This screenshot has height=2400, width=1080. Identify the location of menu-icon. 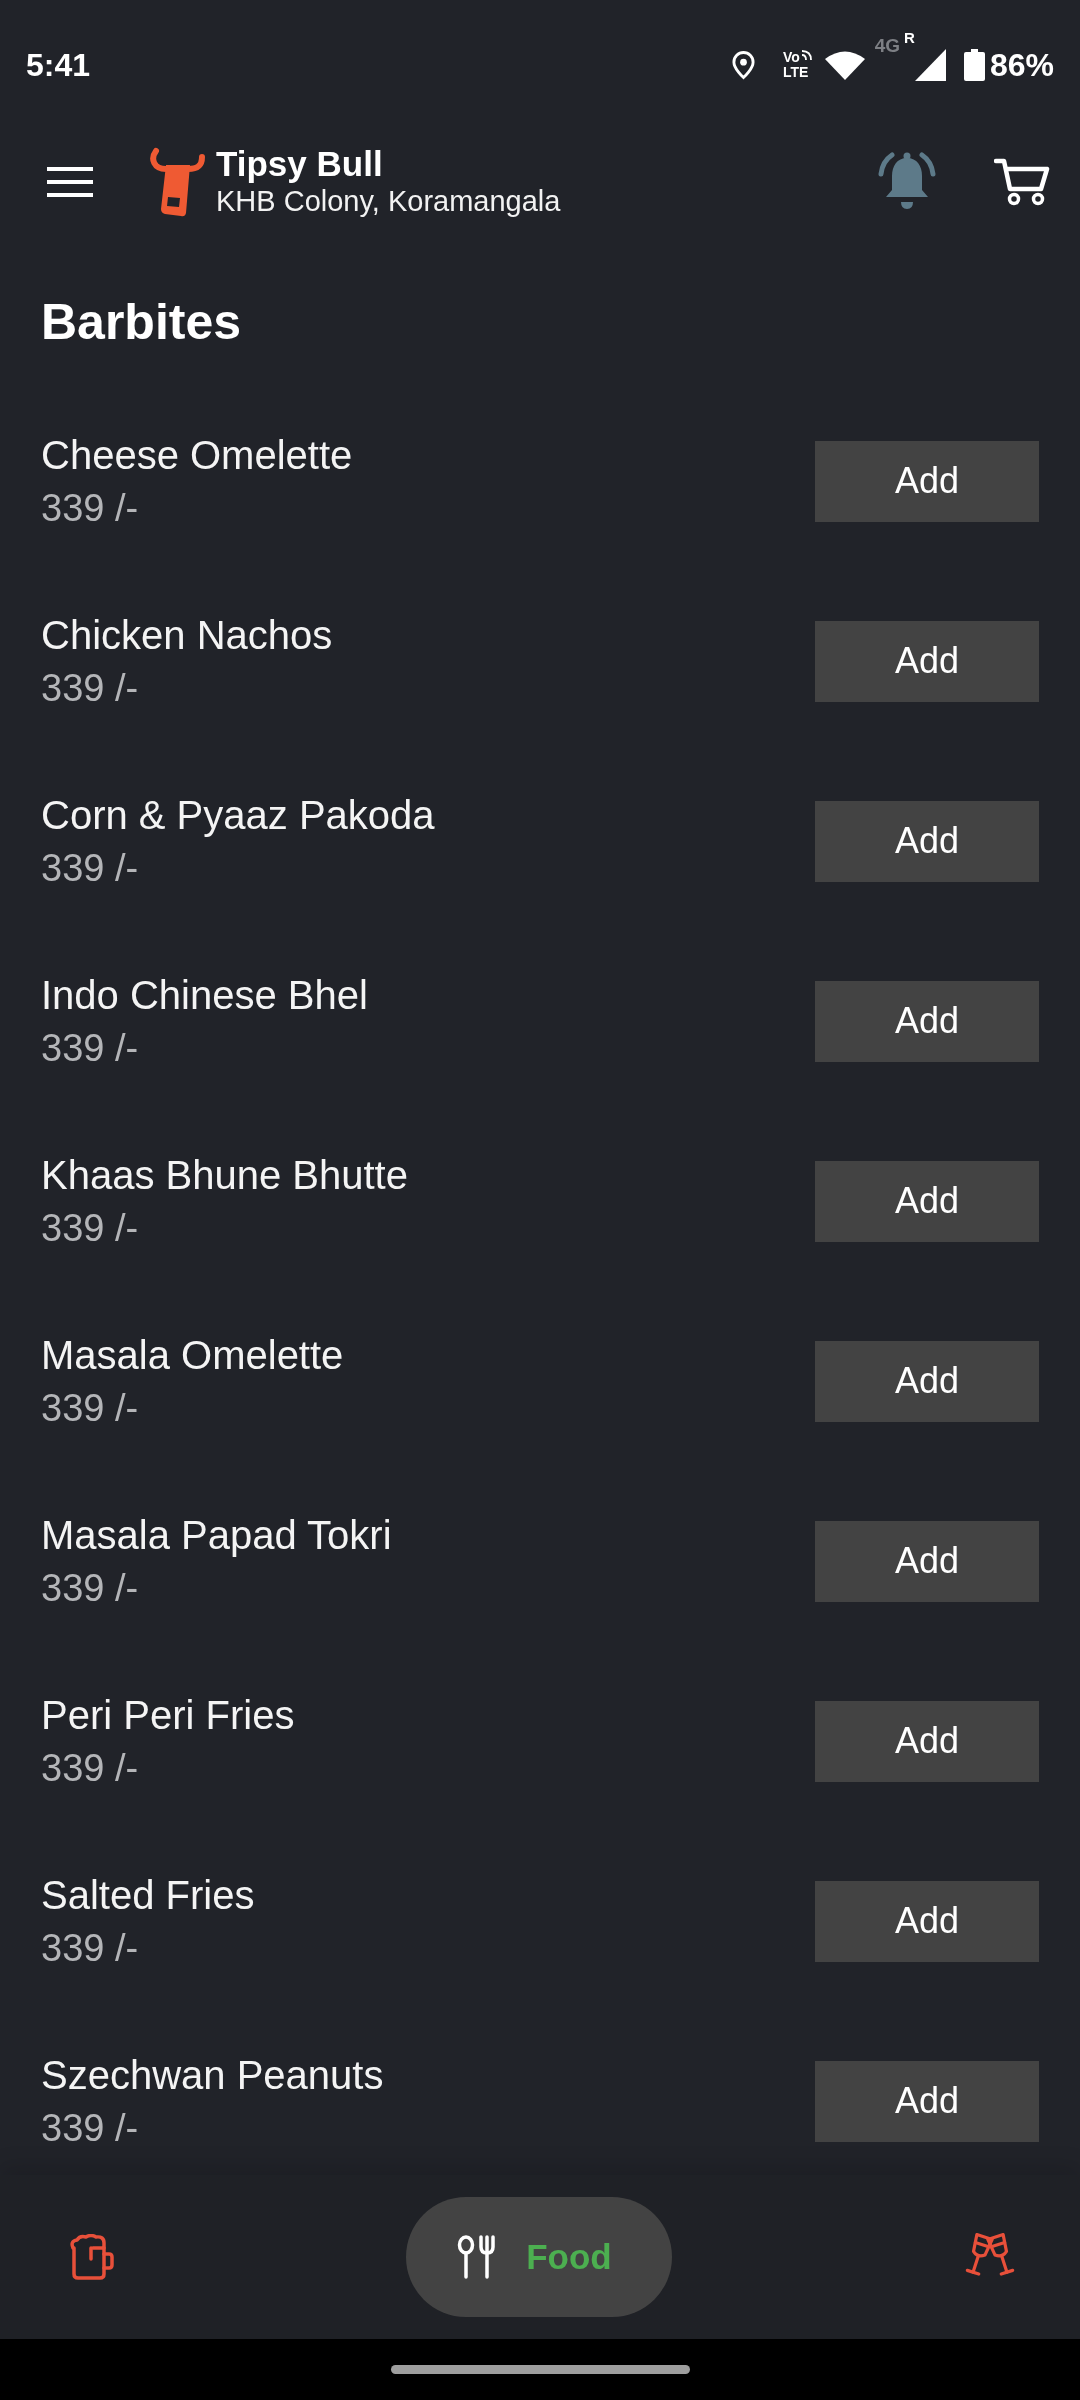
(70, 182).